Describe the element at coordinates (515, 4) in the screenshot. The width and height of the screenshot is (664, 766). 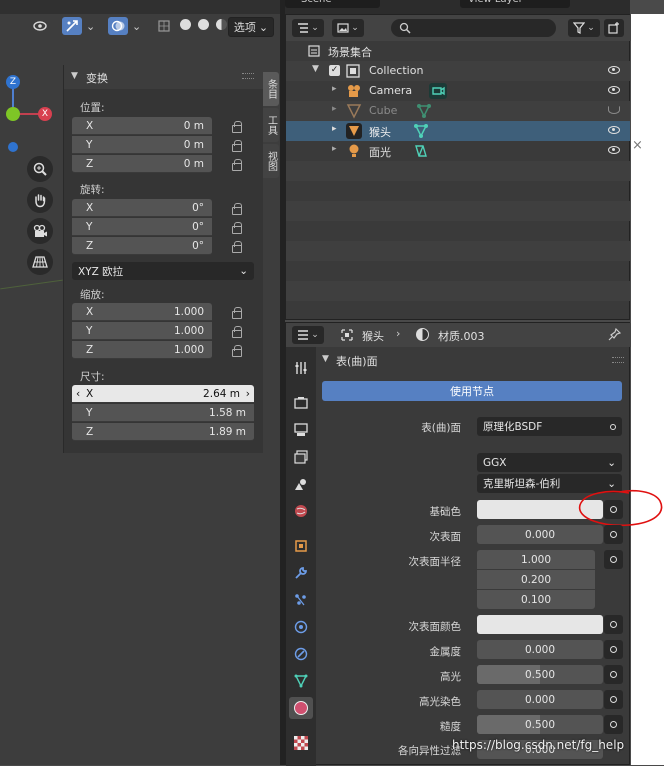
I see `view-layer-selector: View Layer` at that location.